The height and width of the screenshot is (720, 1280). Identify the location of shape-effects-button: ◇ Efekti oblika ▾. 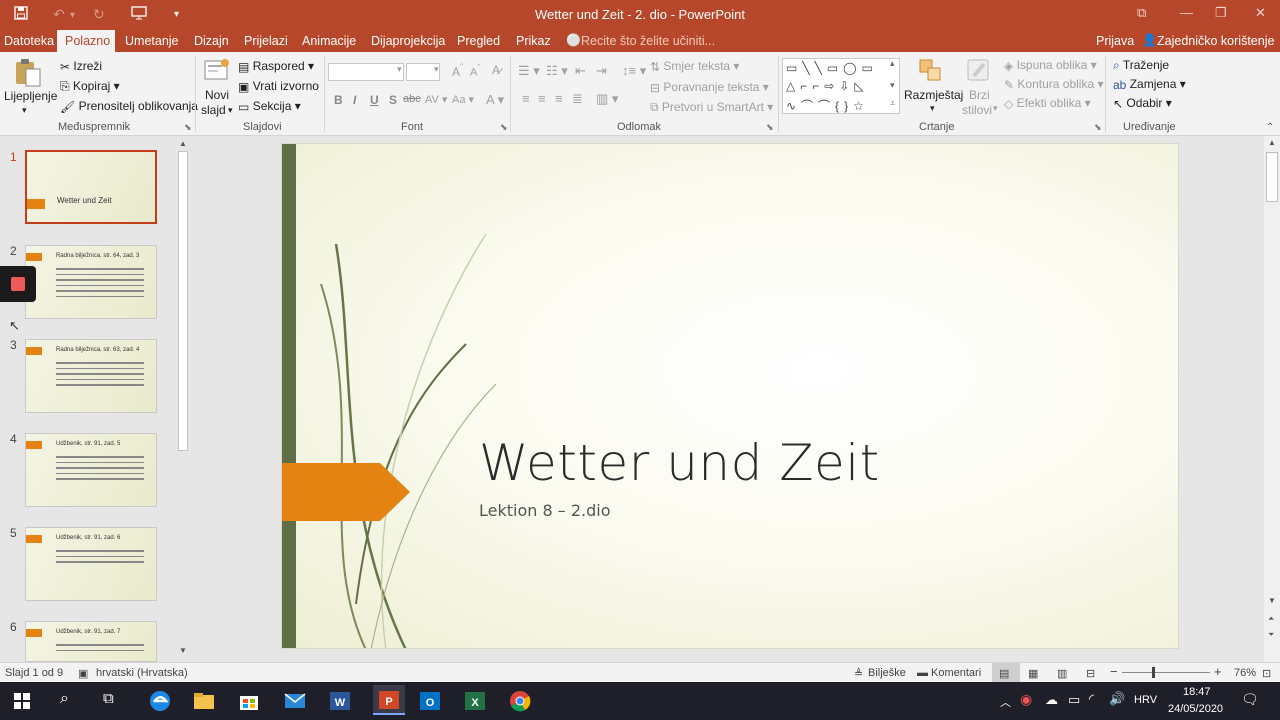
(1047, 103).